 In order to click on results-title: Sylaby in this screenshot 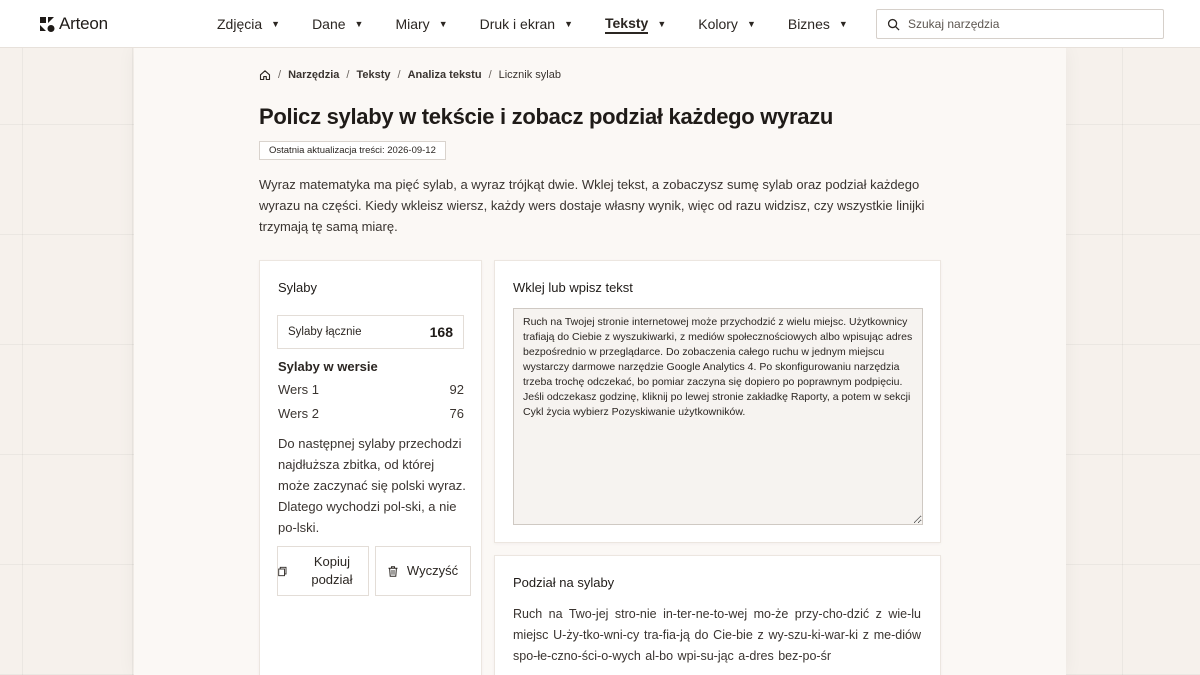, I will do `click(298, 287)`.